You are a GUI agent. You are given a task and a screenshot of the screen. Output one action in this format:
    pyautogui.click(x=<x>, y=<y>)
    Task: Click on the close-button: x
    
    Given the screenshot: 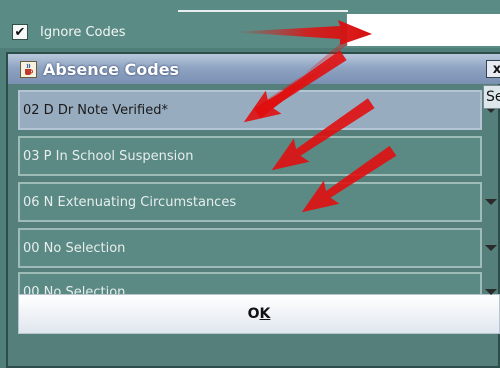 What is the action you would take?
    pyautogui.click(x=493, y=69)
    